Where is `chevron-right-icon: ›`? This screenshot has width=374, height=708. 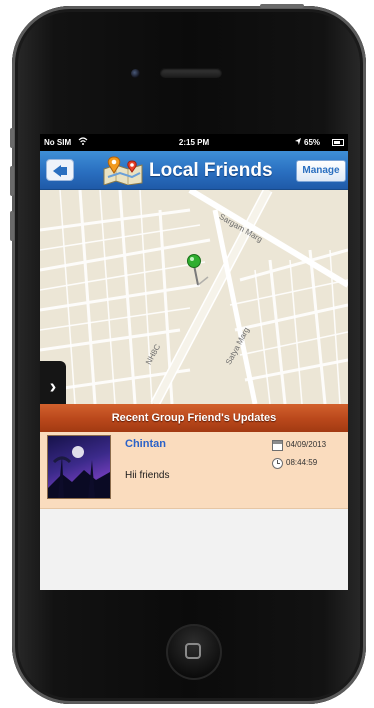 chevron-right-icon: › is located at coordinates (53, 387).